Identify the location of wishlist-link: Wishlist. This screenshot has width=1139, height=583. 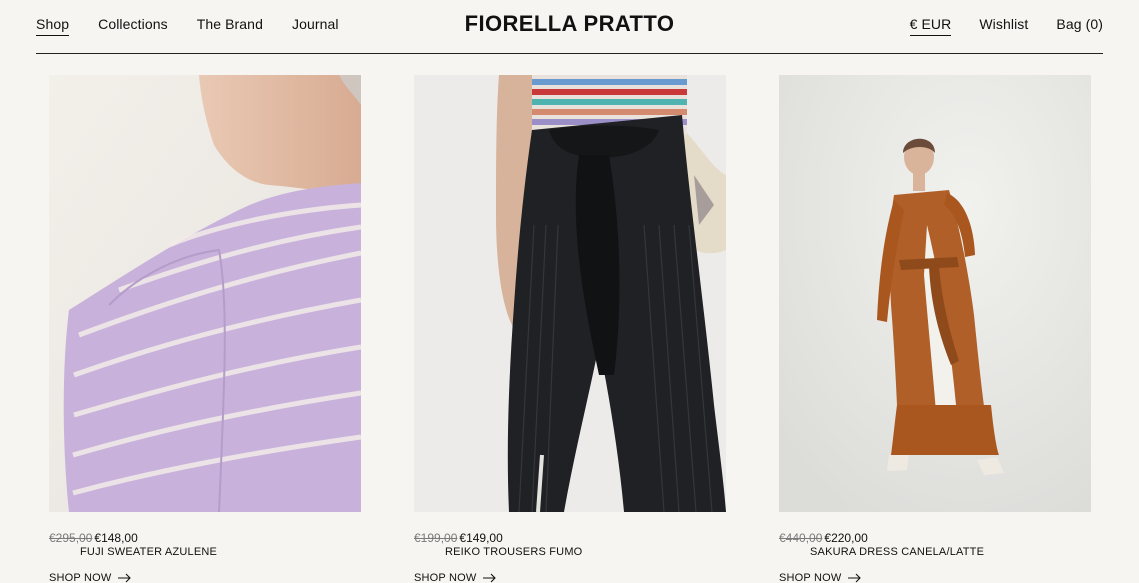
(1003, 25).